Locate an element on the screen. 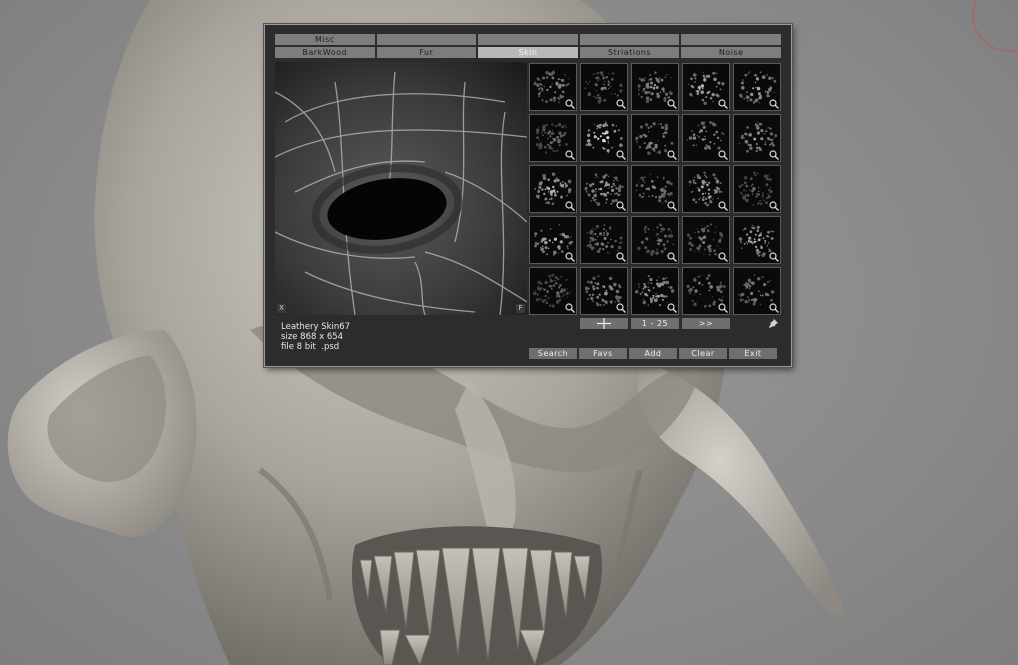 The height and width of the screenshot is (665, 1018). texture-thumbnail-grid is located at coordinates (656, 190).